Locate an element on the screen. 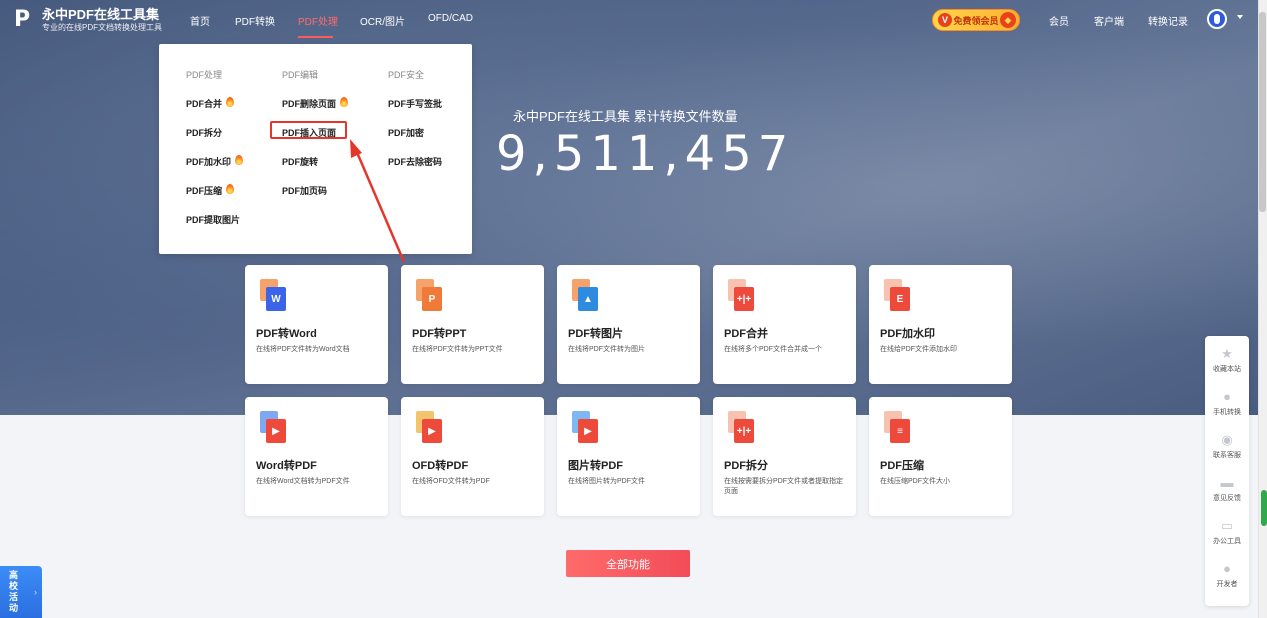 The width and height of the screenshot is (1267, 618). menu-pdf-compress: PDF压缩 is located at coordinates (214, 198).